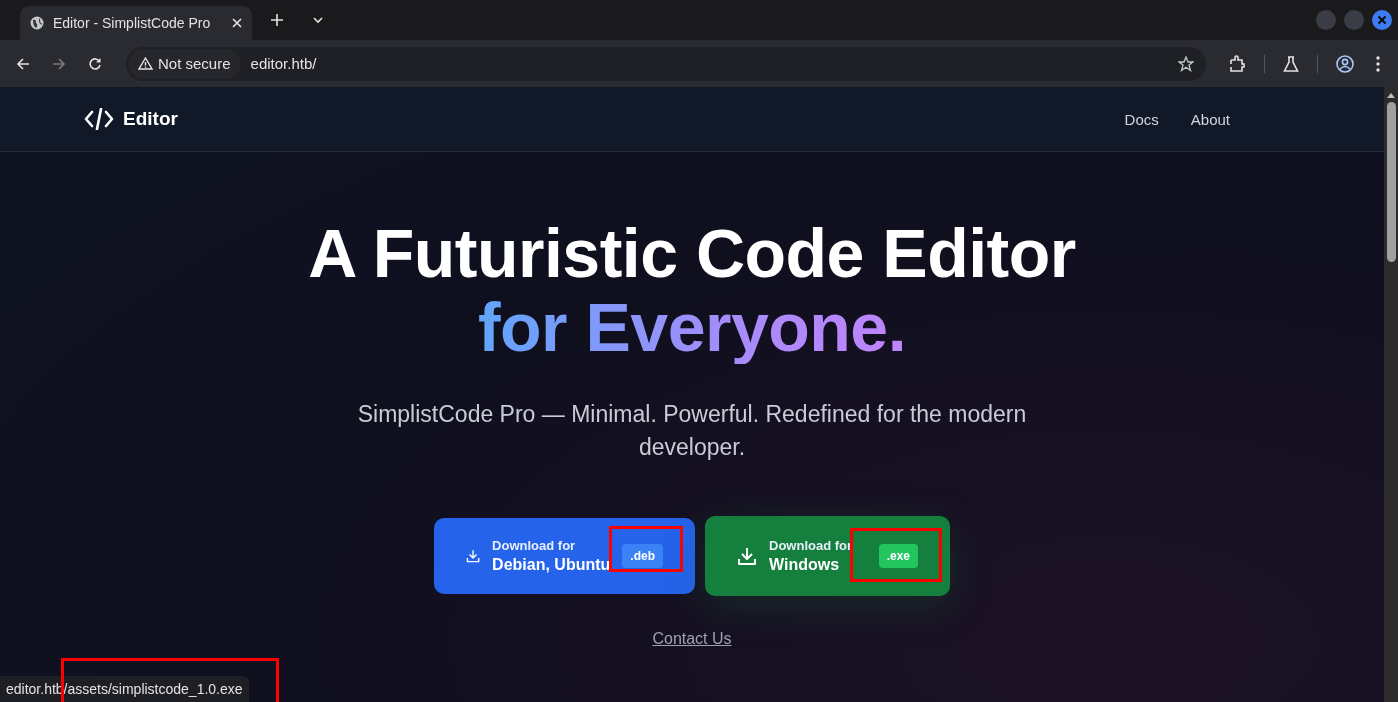 The image size is (1398, 702). What do you see at coordinates (1237, 63) in the screenshot?
I see `extensions-icon` at bounding box center [1237, 63].